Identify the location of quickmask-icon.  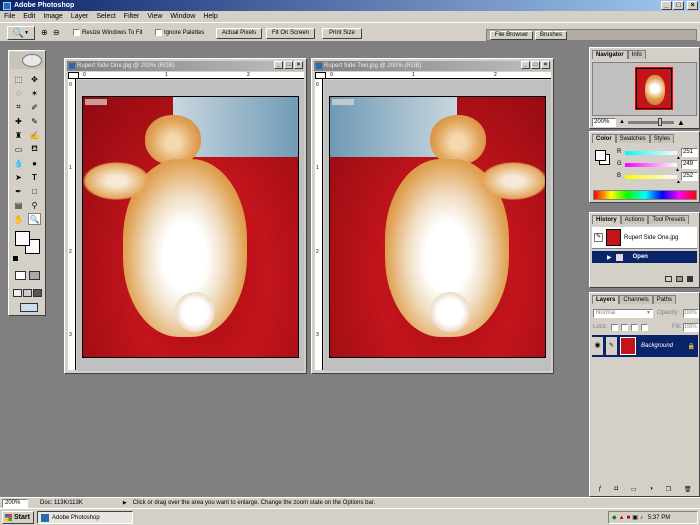
(34, 275).